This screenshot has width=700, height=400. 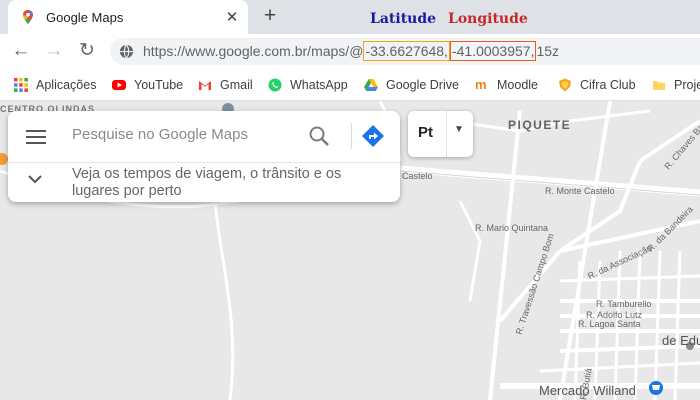 I want to click on bookmark-label: YouTube, so click(x=159, y=85).